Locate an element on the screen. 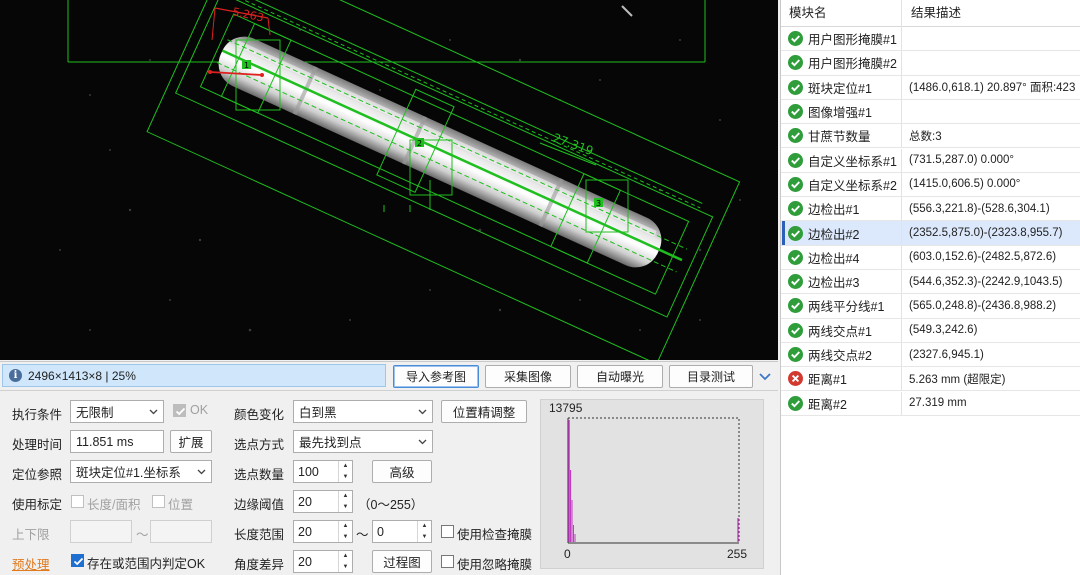 The height and width of the screenshot is (575, 1080). use-ignore-mask-checkbox is located at coordinates (447, 561).